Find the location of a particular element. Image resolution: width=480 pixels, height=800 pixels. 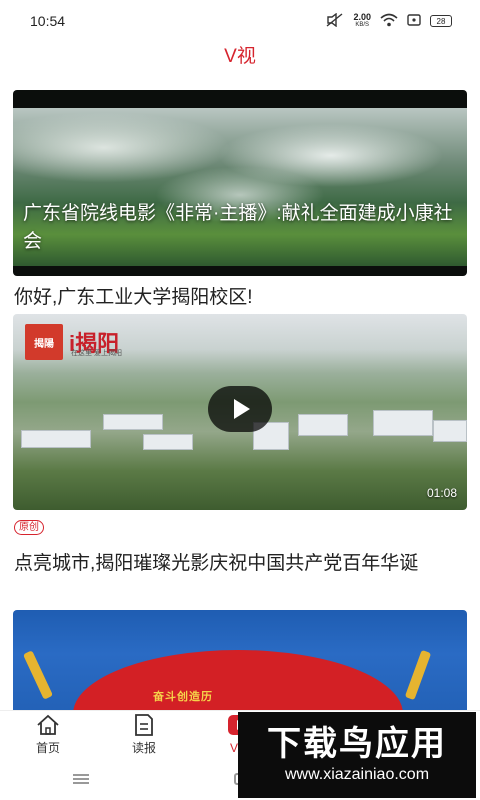

status-icons: 2.00 KB/S 28 is located at coordinates (389, 21).